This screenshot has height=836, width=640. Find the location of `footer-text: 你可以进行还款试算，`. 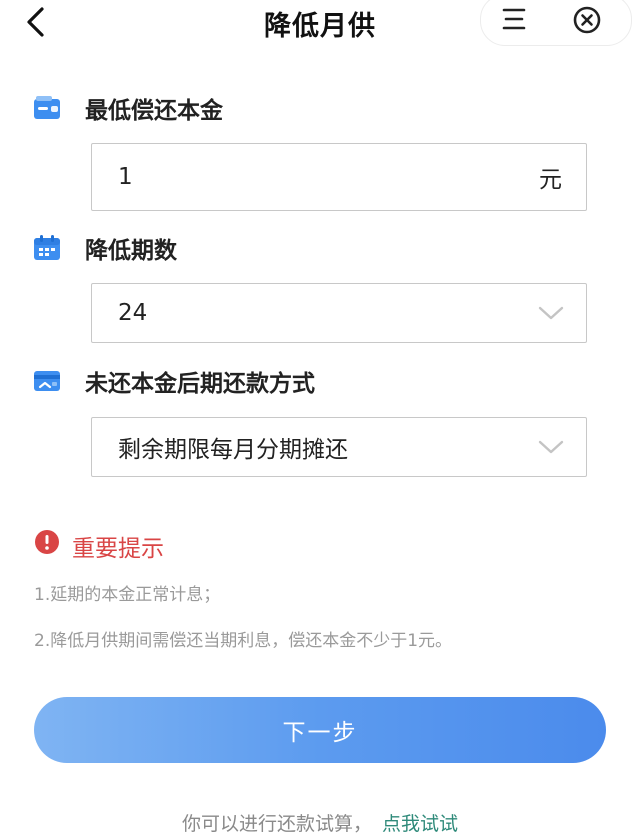

footer-text: 你可以进行还款试算， is located at coordinates (276, 824).